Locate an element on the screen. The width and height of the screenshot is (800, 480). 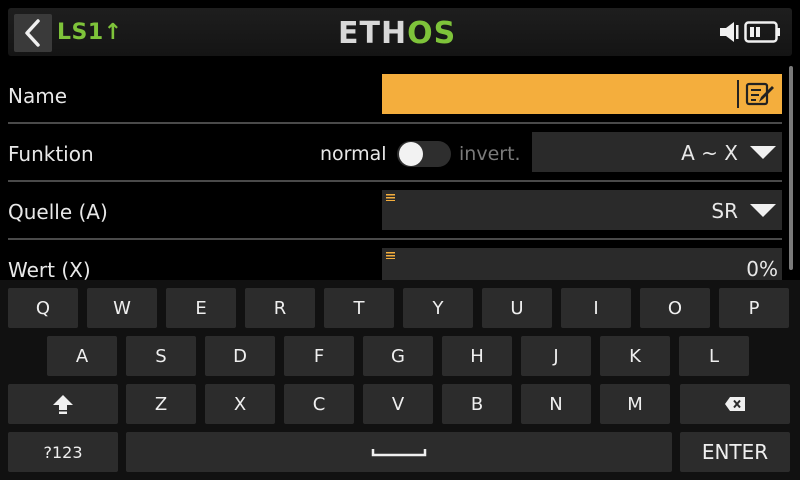
function-select: A ~ X is located at coordinates (657, 152).